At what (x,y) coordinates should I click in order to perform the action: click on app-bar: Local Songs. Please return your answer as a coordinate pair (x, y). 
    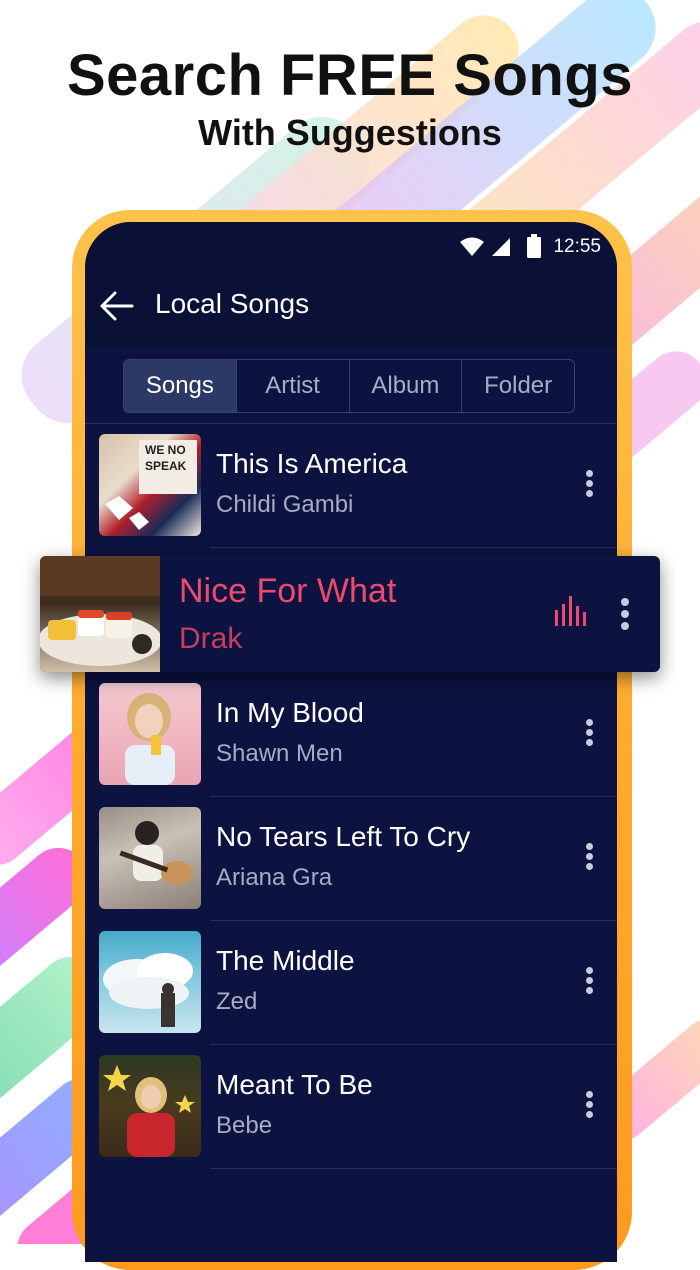
    Looking at the image, I should click on (351, 309).